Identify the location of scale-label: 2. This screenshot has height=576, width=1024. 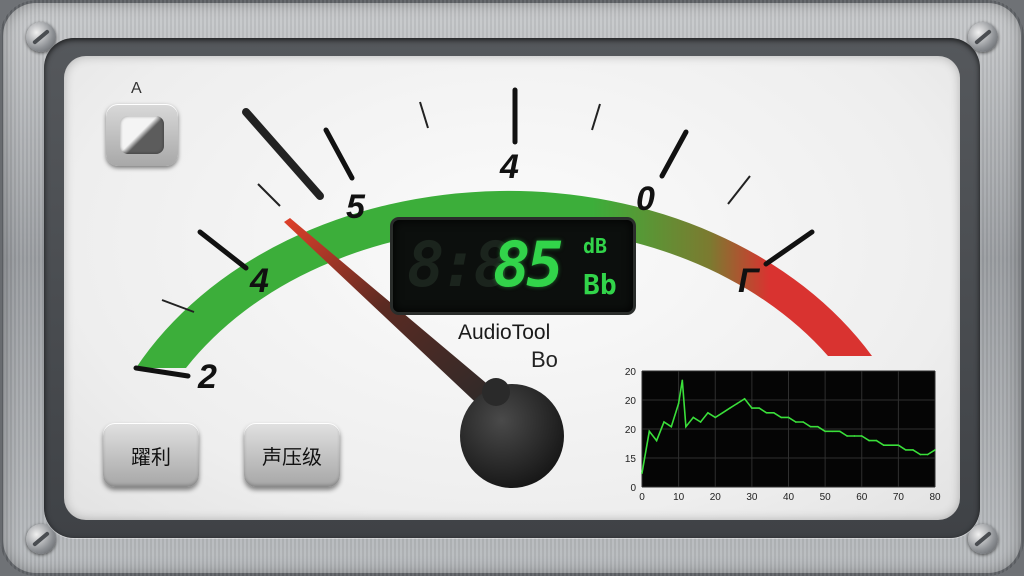
(207, 377).